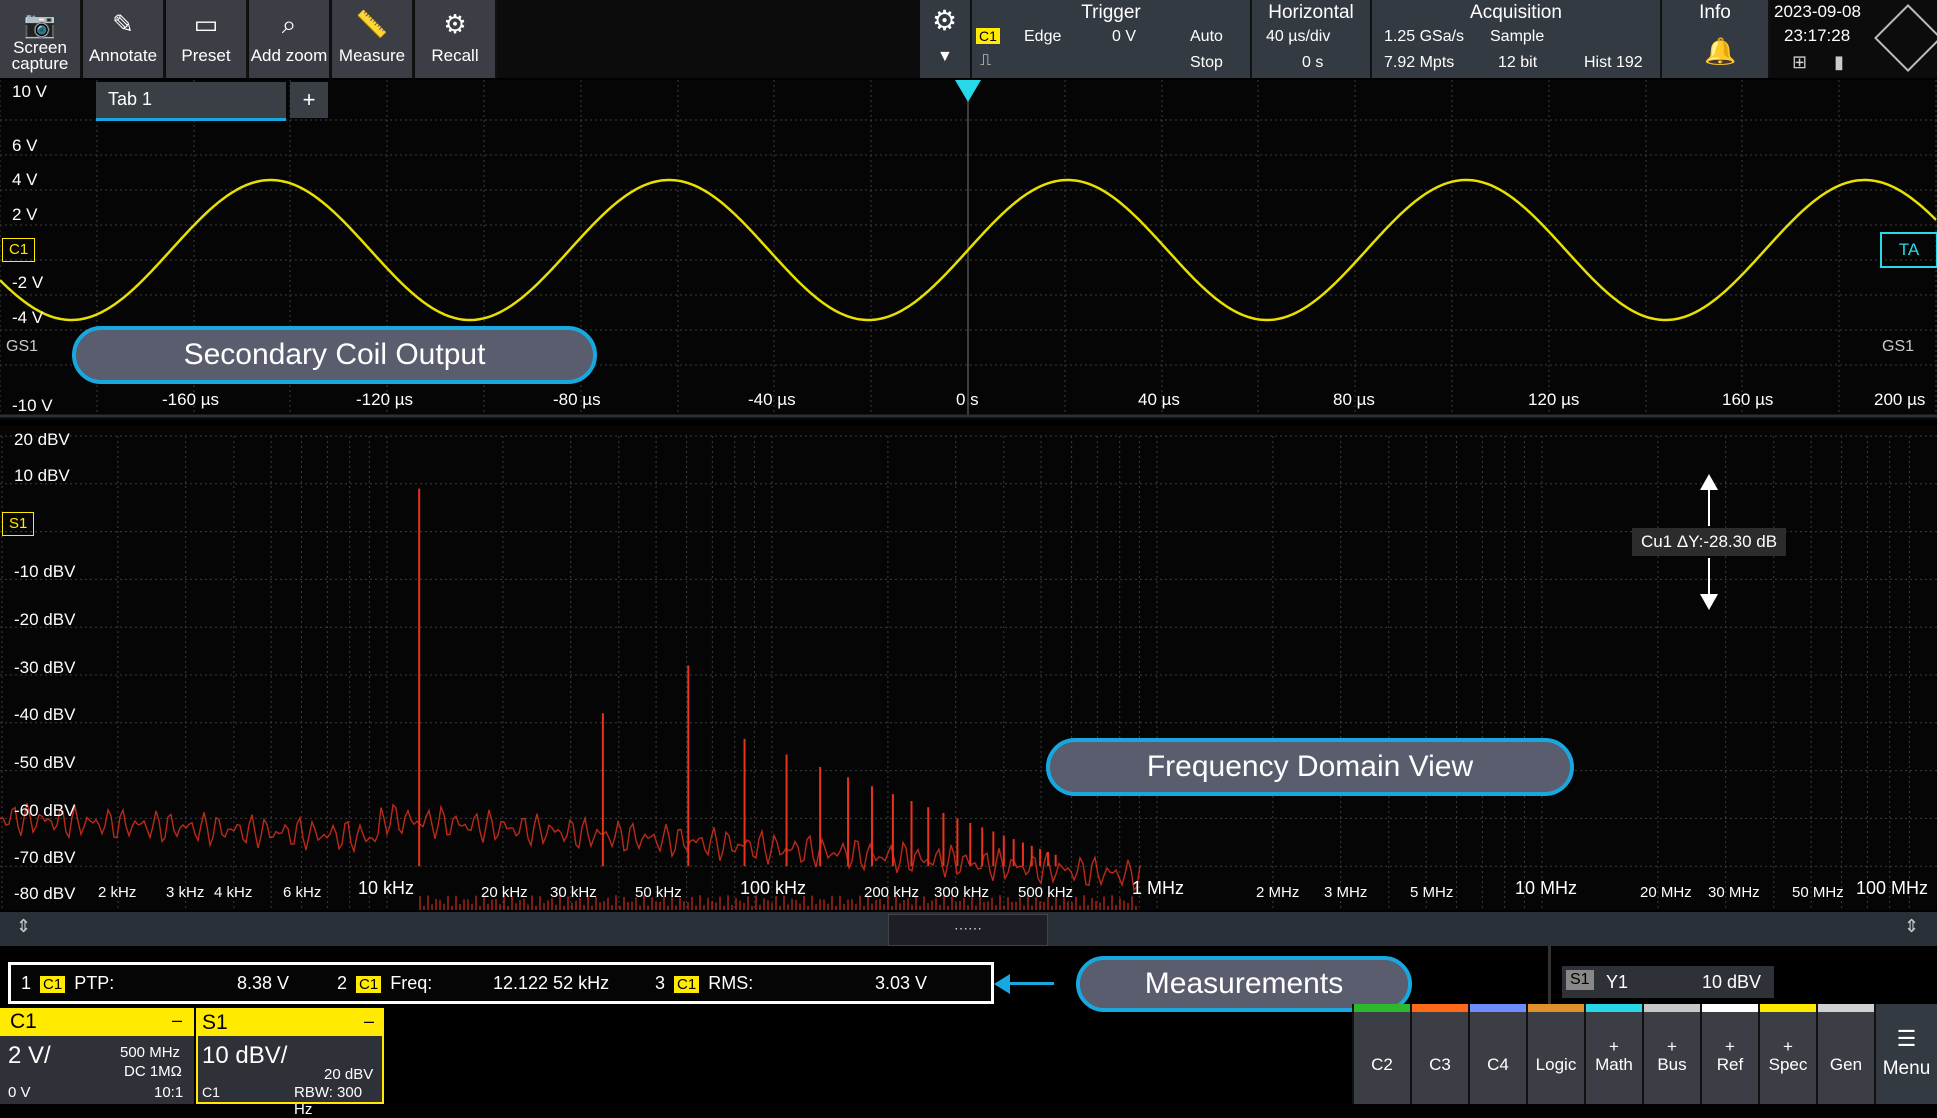 This screenshot has height=1118, width=1937. Describe the element at coordinates (1828, 39) in the screenshot. I see `clock: 2023-09-08 23:17:28 ⊞ ▮` at that location.